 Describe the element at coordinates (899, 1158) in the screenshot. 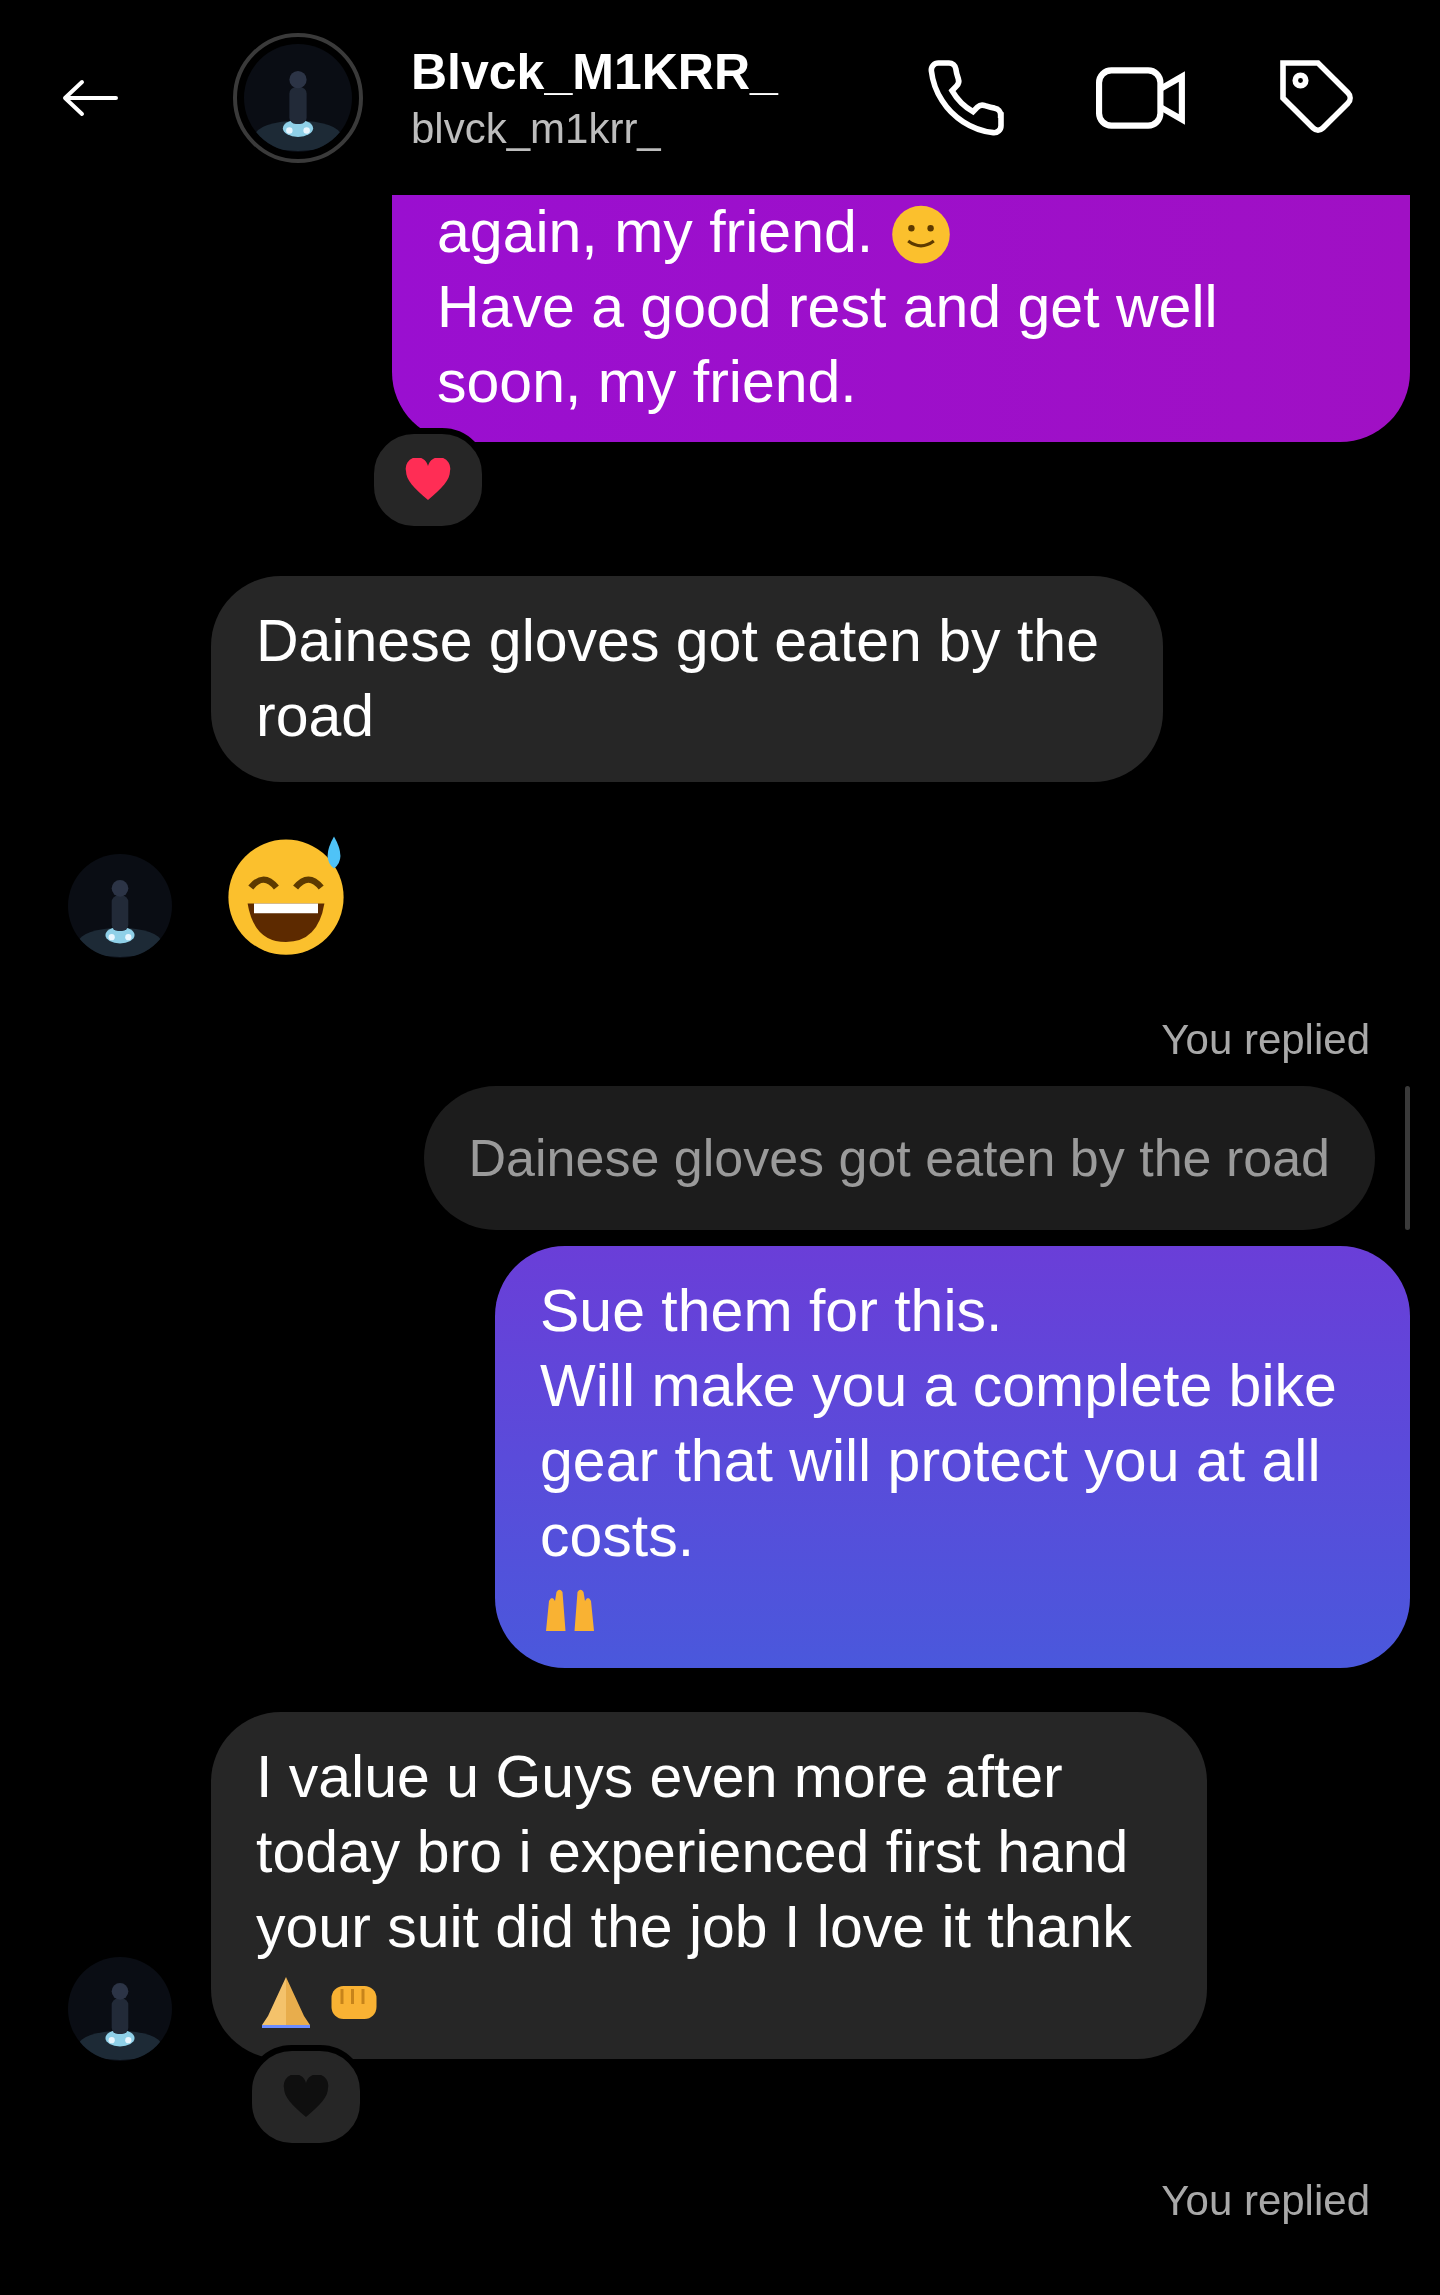

I see `quoted-message: Dainese gloves got eaten by the road` at that location.